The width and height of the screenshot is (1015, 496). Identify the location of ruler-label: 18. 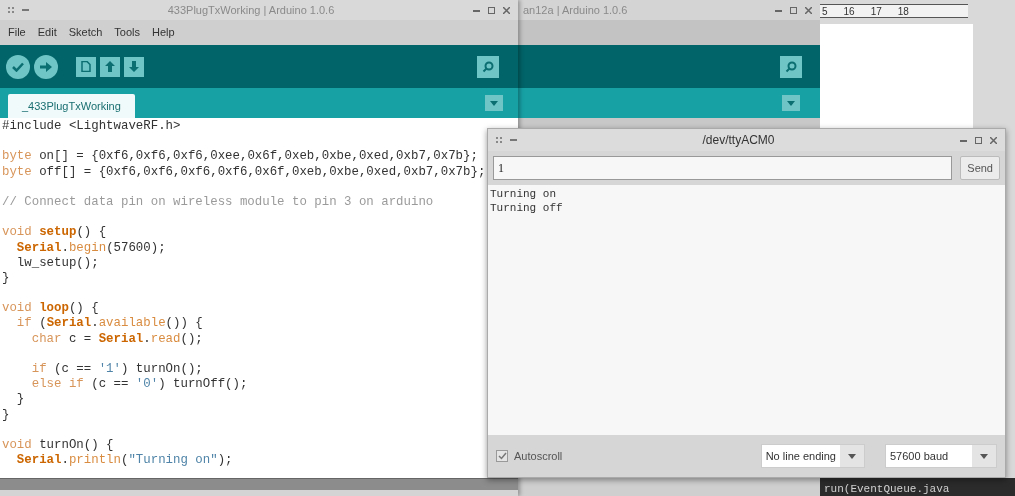
(903, 11).